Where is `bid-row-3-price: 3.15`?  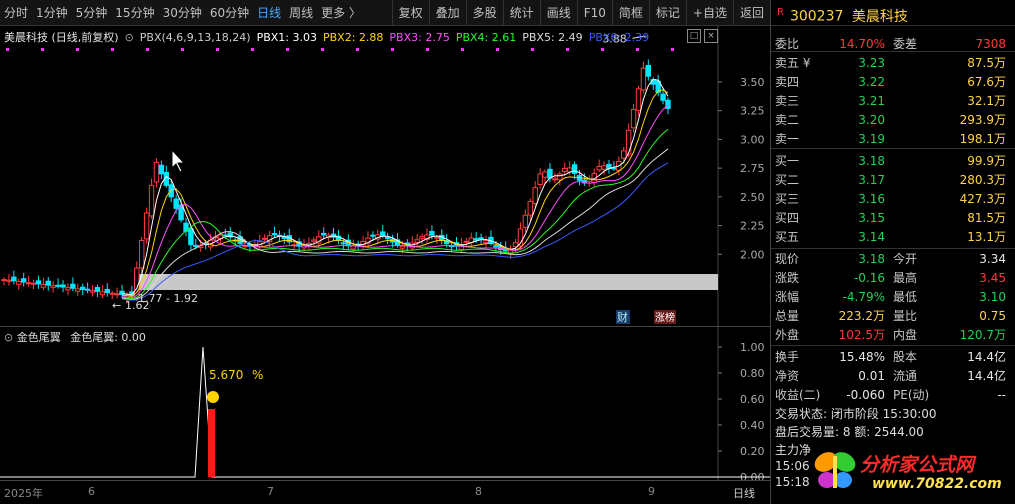 bid-row-3-price: 3.15 is located at coordinates (871, 218).